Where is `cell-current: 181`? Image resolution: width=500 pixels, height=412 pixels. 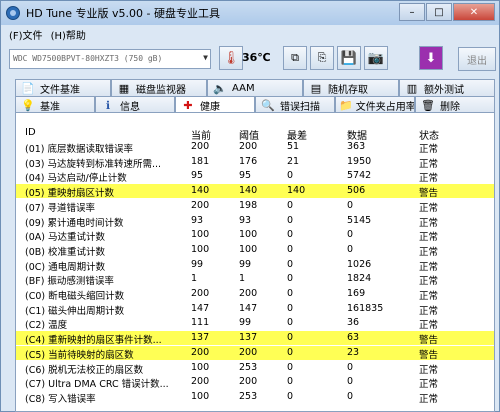
cell-current: 181 is located at coordinates (200, 161).